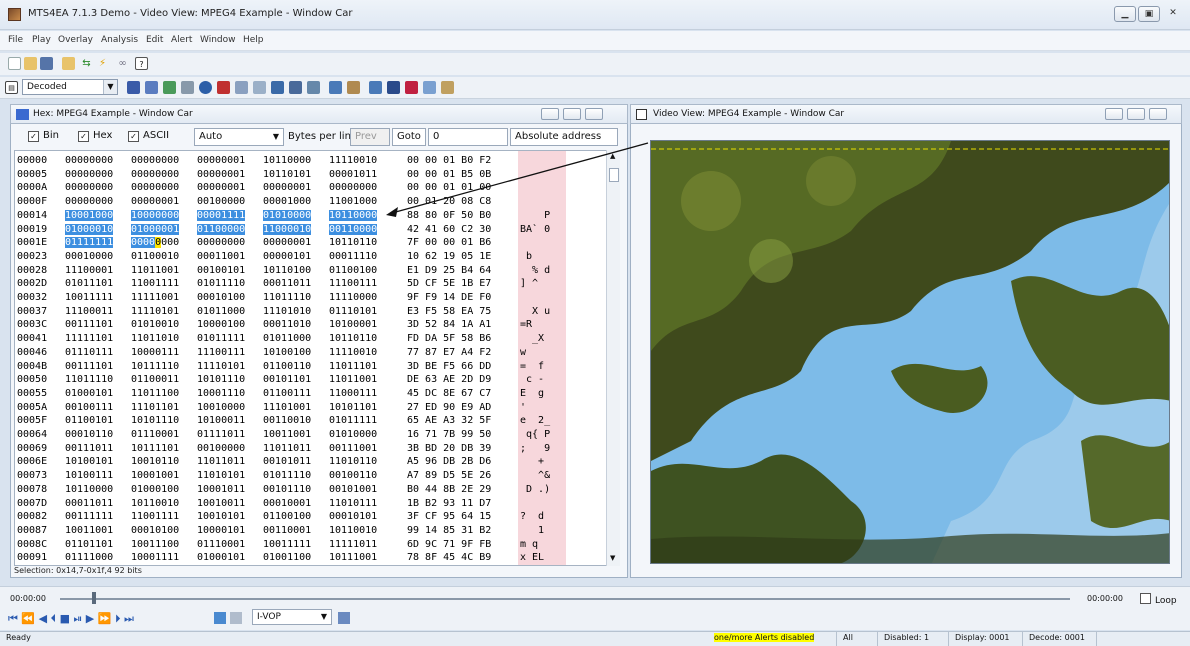 The image size is (1190, 646). I want to click on menu-file: File, so click(15, 40).